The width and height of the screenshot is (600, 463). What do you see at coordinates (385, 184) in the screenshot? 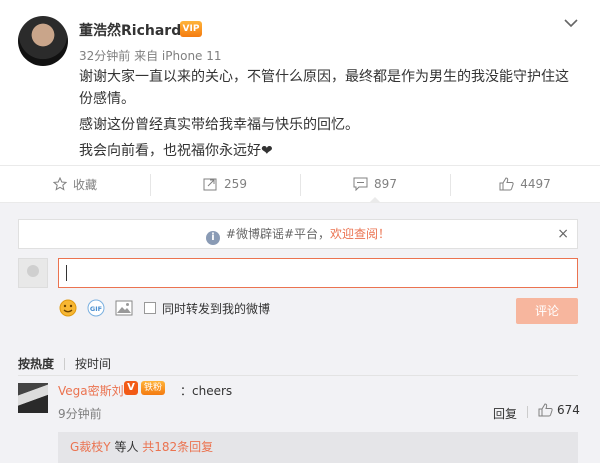
I see `comment-count: 897` at bounding box center [385, 184].